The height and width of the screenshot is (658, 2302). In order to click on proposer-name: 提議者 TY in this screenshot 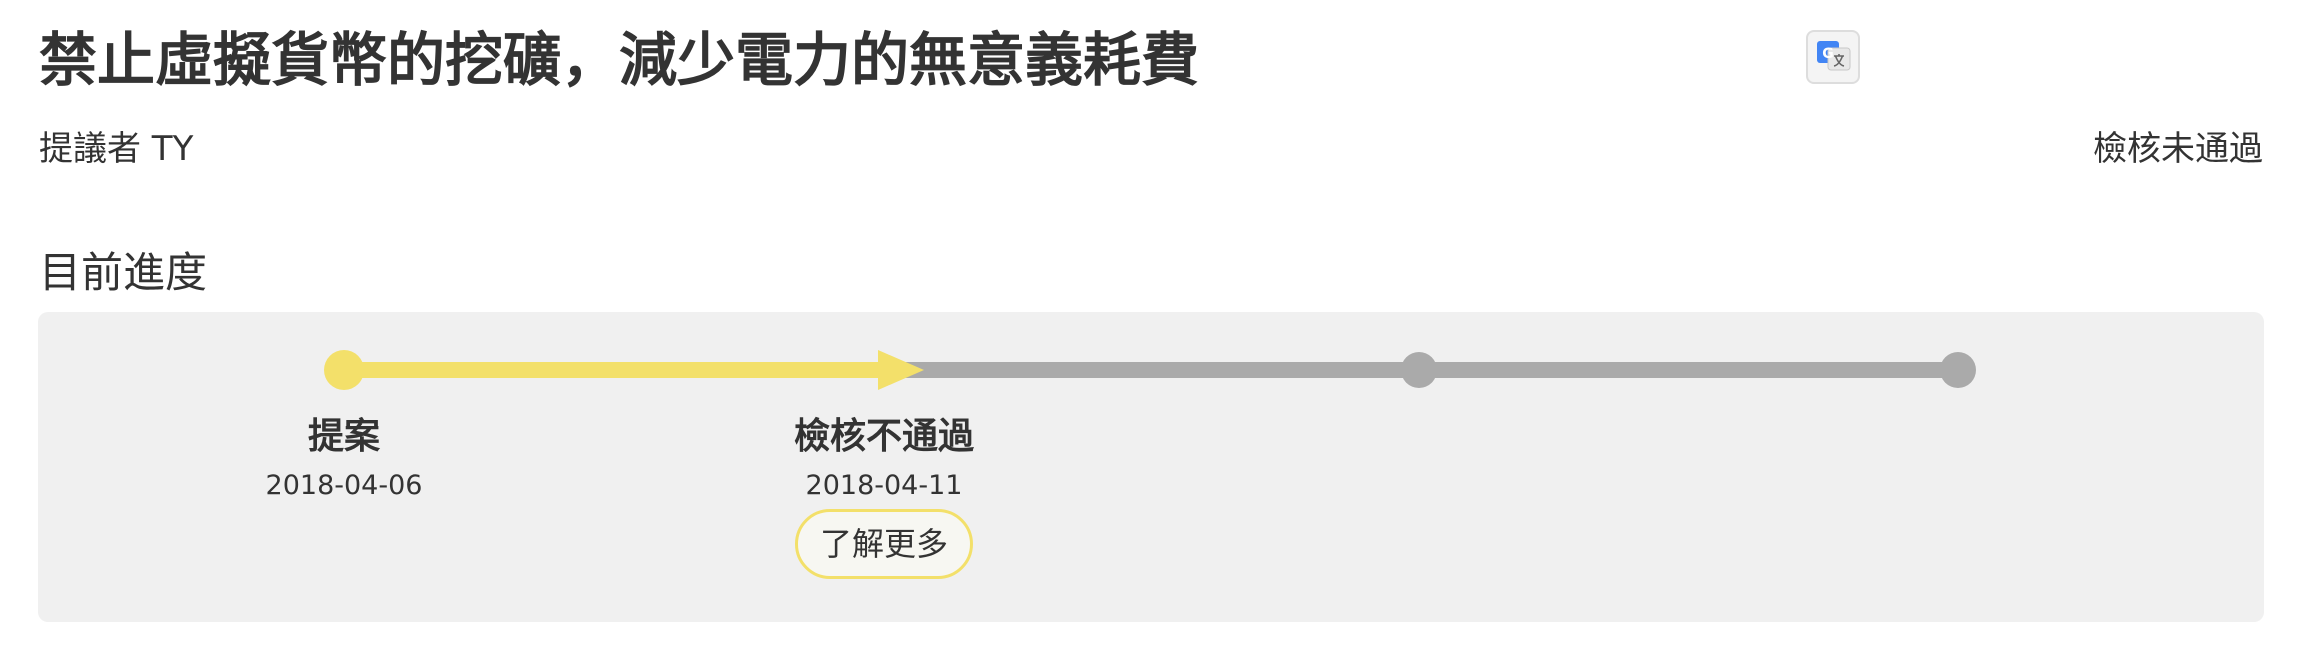, I will do `click(116, 149)`.